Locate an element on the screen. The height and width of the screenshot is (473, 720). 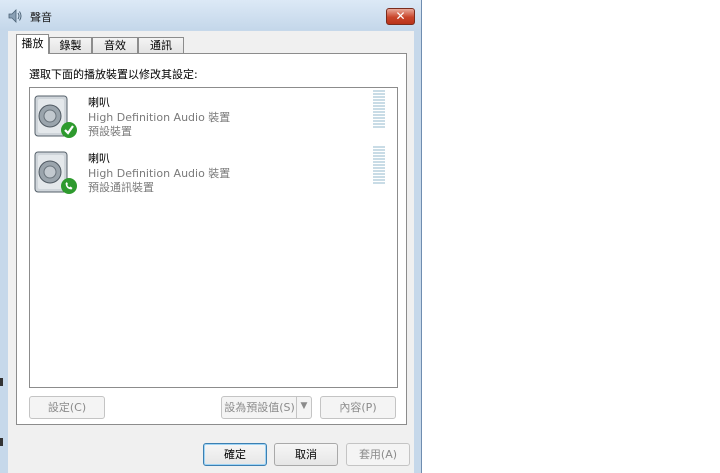
properties-button: 內容(P) is located at coordinates (358, 407).